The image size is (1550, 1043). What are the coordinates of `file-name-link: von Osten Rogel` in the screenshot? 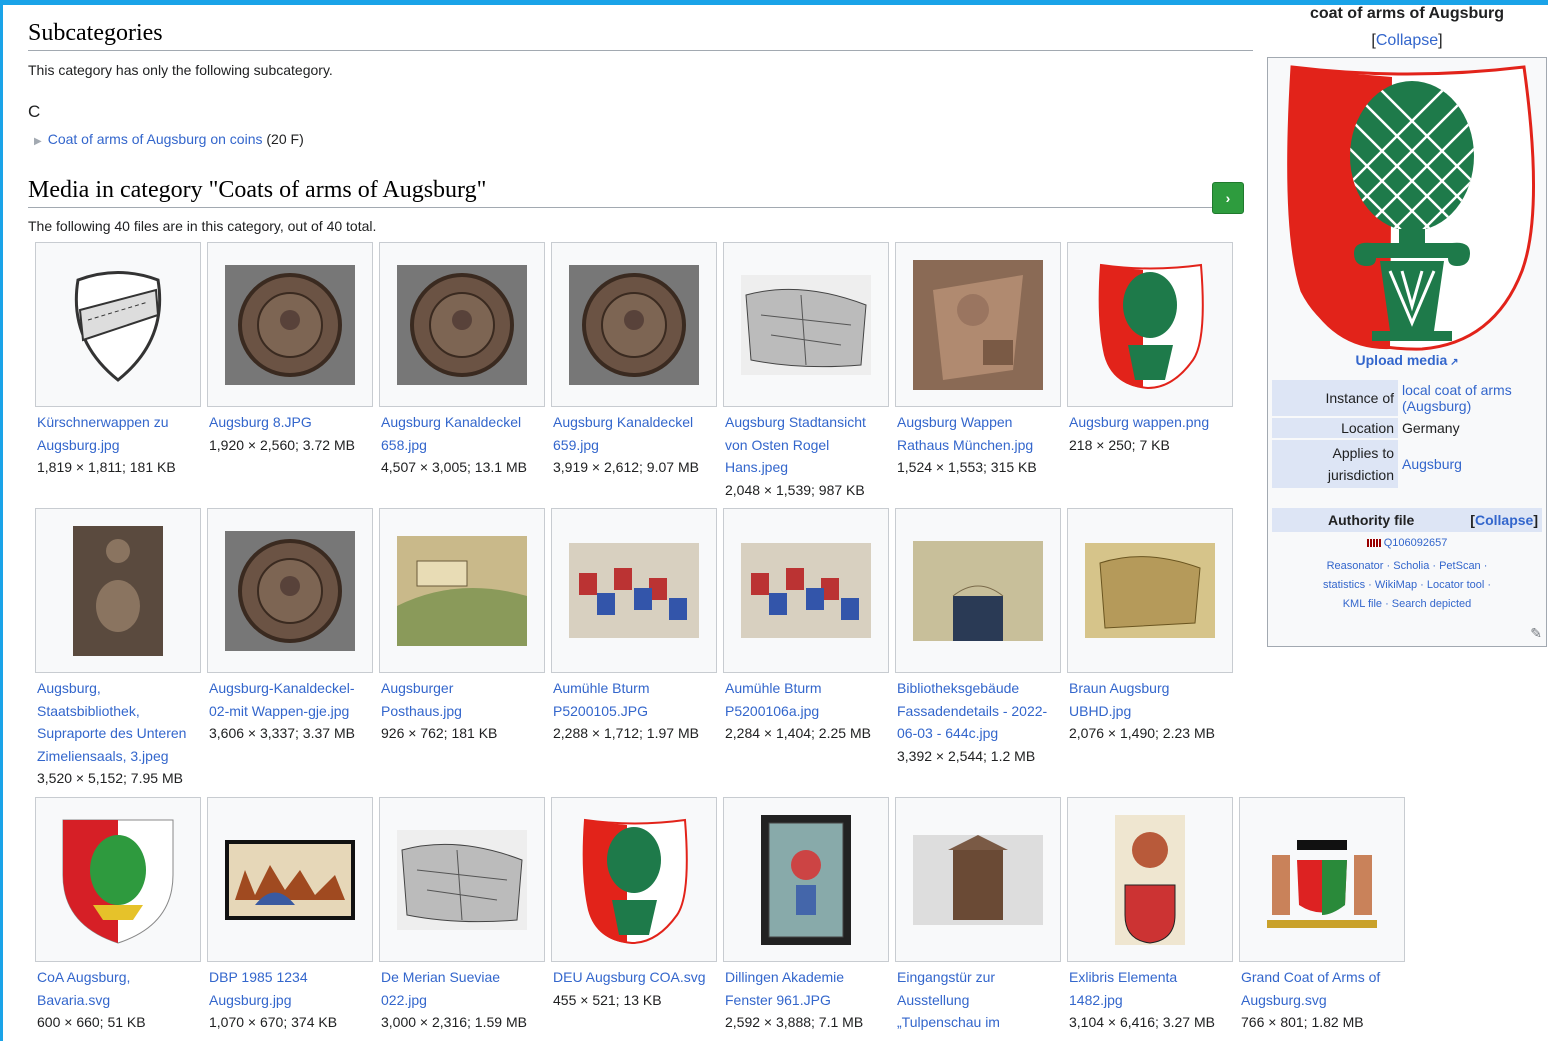 It's located at (806, 445).